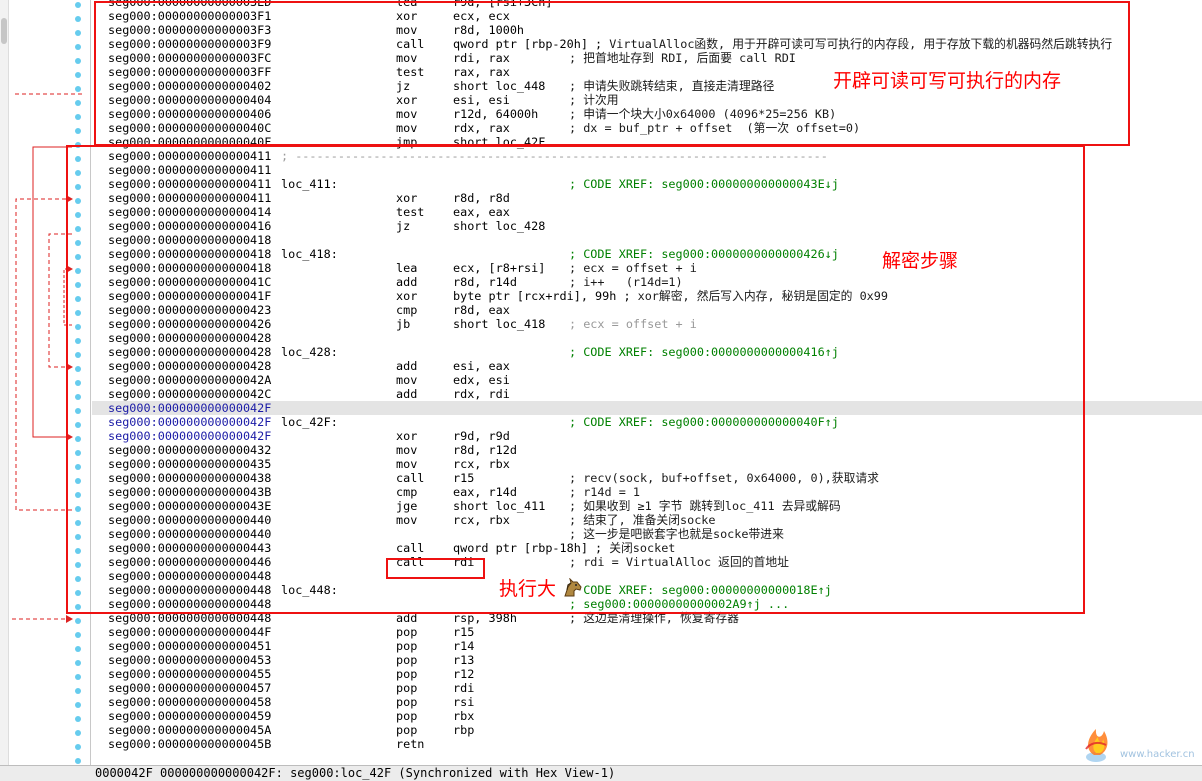  Describe the element at coordinates (435, 568) in the screenshot. I see `call-rdi-highlight-box` at that location.